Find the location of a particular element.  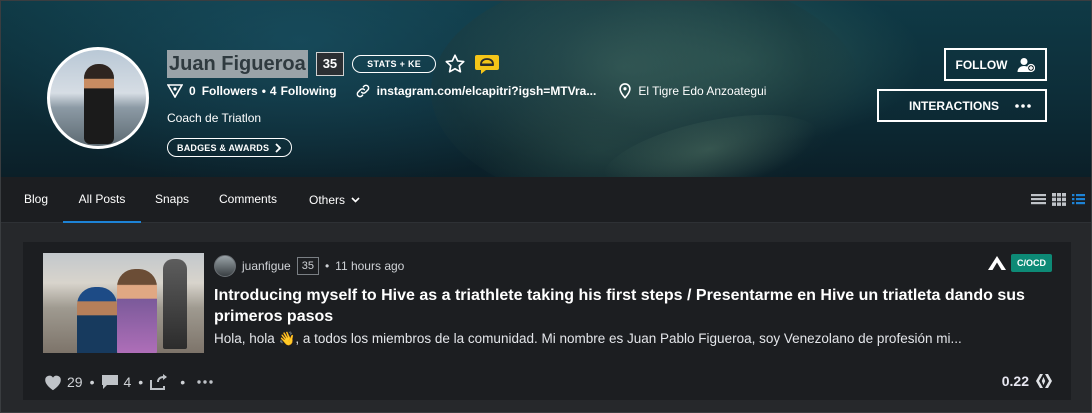

following-link: 4 Following is located at coordinates (303, 91).